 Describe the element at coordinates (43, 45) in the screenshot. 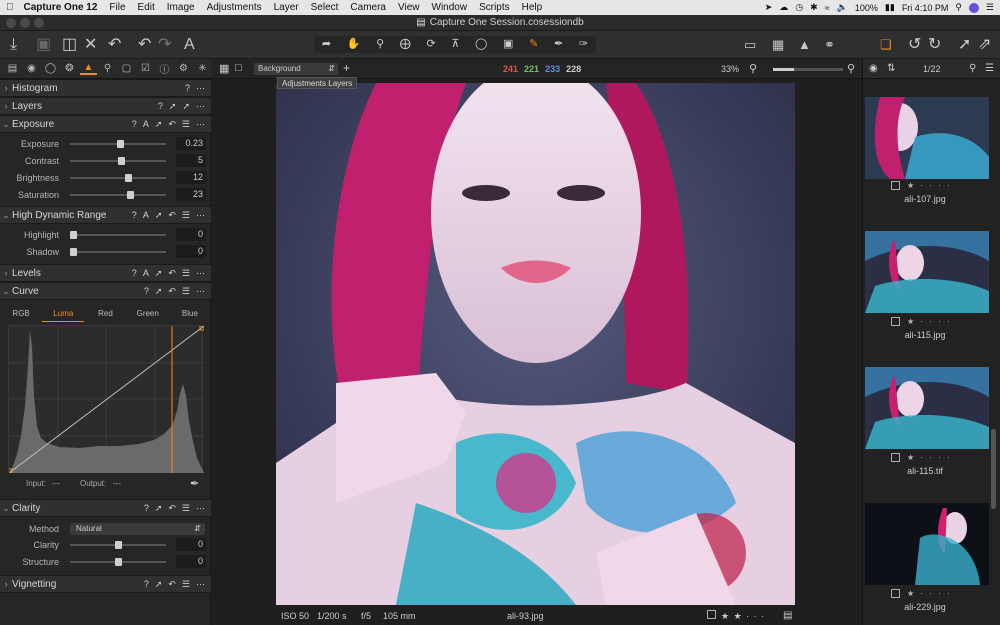

I see `camera-icon: ▣` at that location.